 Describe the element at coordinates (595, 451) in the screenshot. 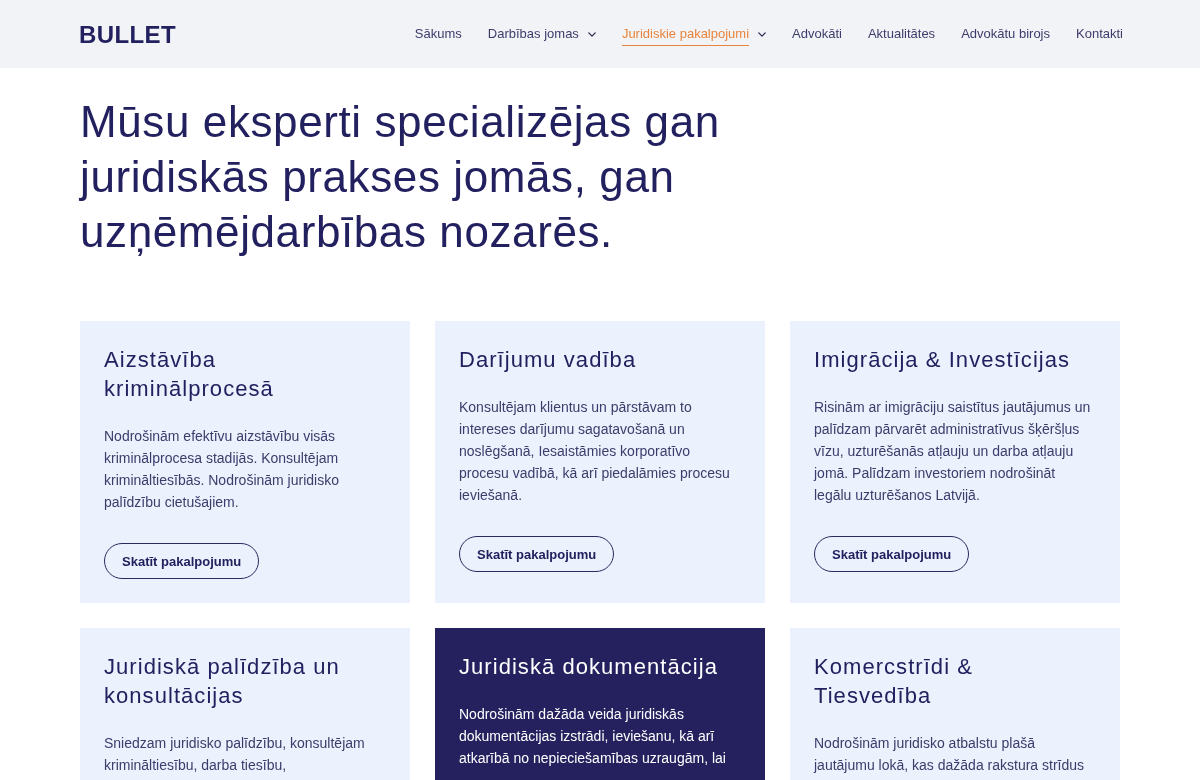

I see `card-text: Konsultējam klientus un pārstāvam to intereses darījumu sagatavošanā un noslēgšanā, Iesaistāmies korporatīvo procesu vadībā, kā arī piedalāmies procesu ieviešanā.` at that location.